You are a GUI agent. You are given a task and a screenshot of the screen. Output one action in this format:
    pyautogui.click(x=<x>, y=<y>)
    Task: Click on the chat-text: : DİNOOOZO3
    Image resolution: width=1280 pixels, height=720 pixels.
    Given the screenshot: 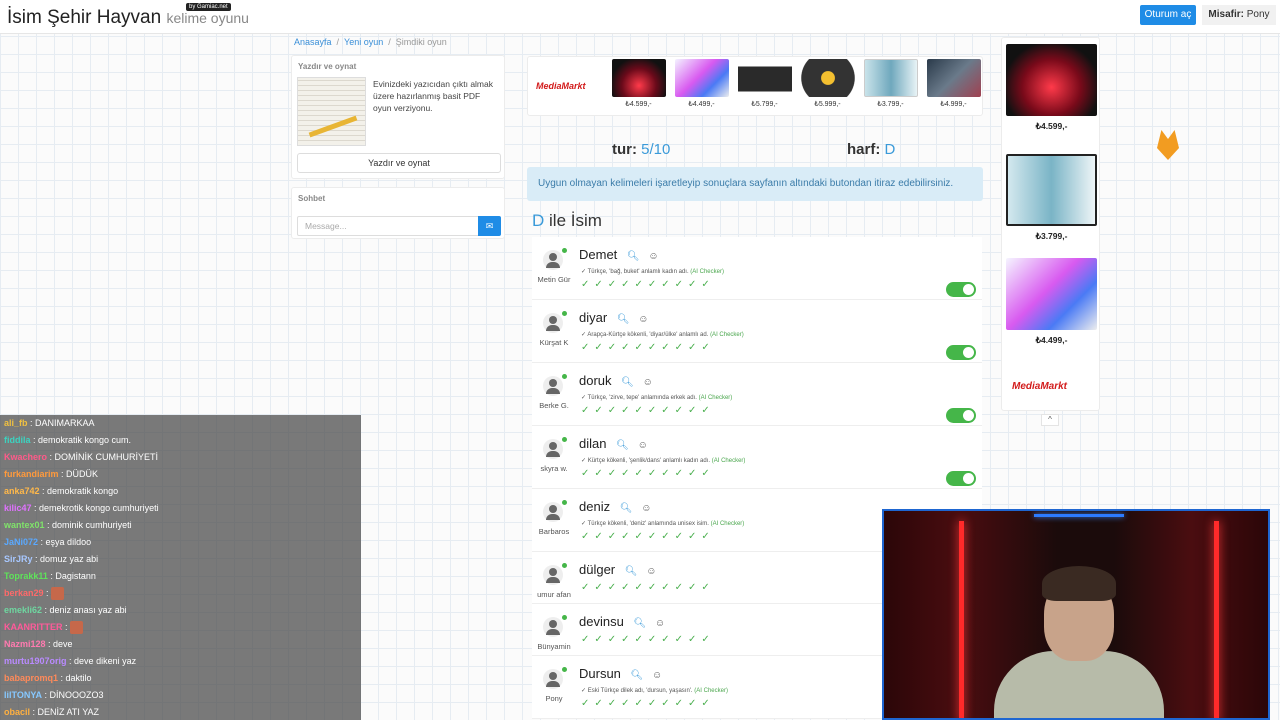 What is the action you would take?
    pyautogui.click(x=74, y=695)
    